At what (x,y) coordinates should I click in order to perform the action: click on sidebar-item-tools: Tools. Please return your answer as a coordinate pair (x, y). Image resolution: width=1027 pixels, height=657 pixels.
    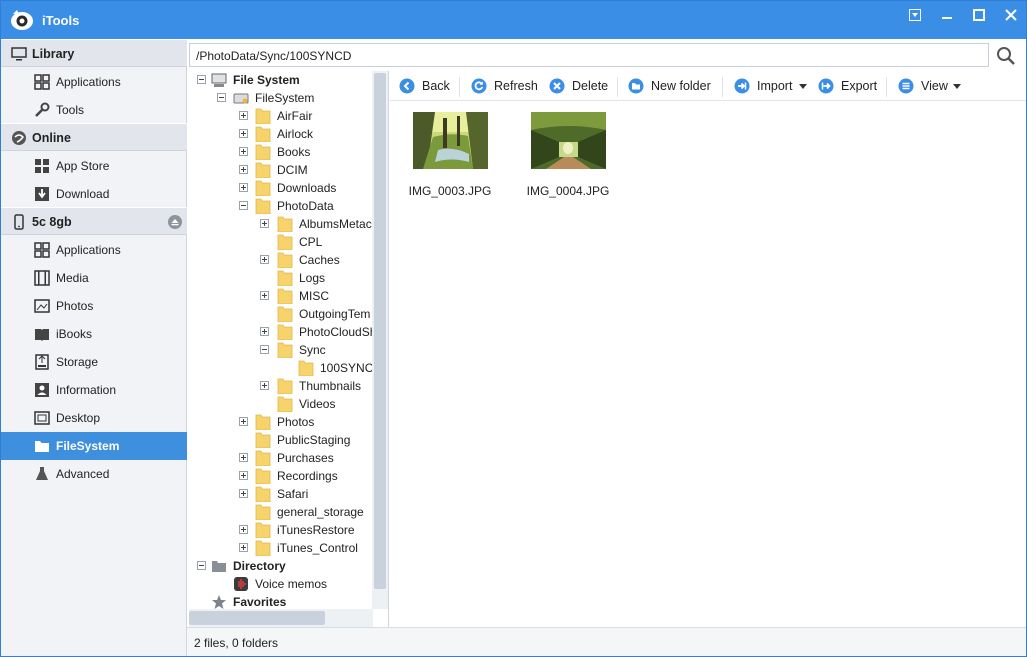
    Looking at the image, I should click on (94, 110).